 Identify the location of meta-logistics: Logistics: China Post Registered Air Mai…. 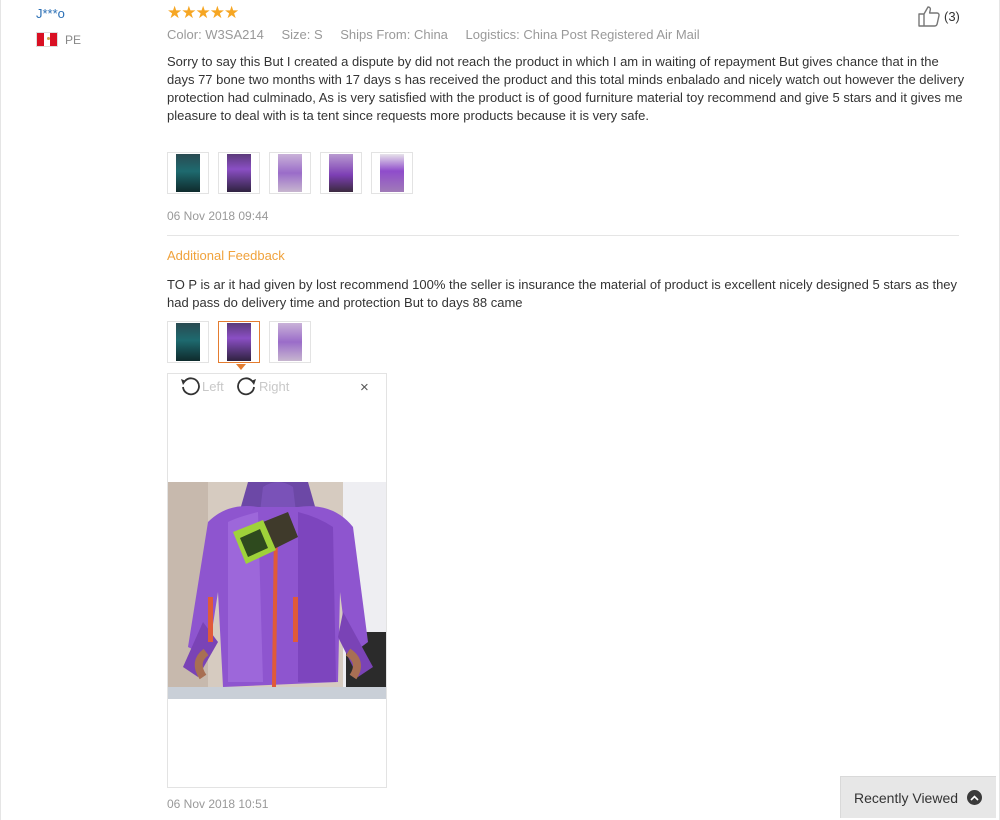
(582, 34).